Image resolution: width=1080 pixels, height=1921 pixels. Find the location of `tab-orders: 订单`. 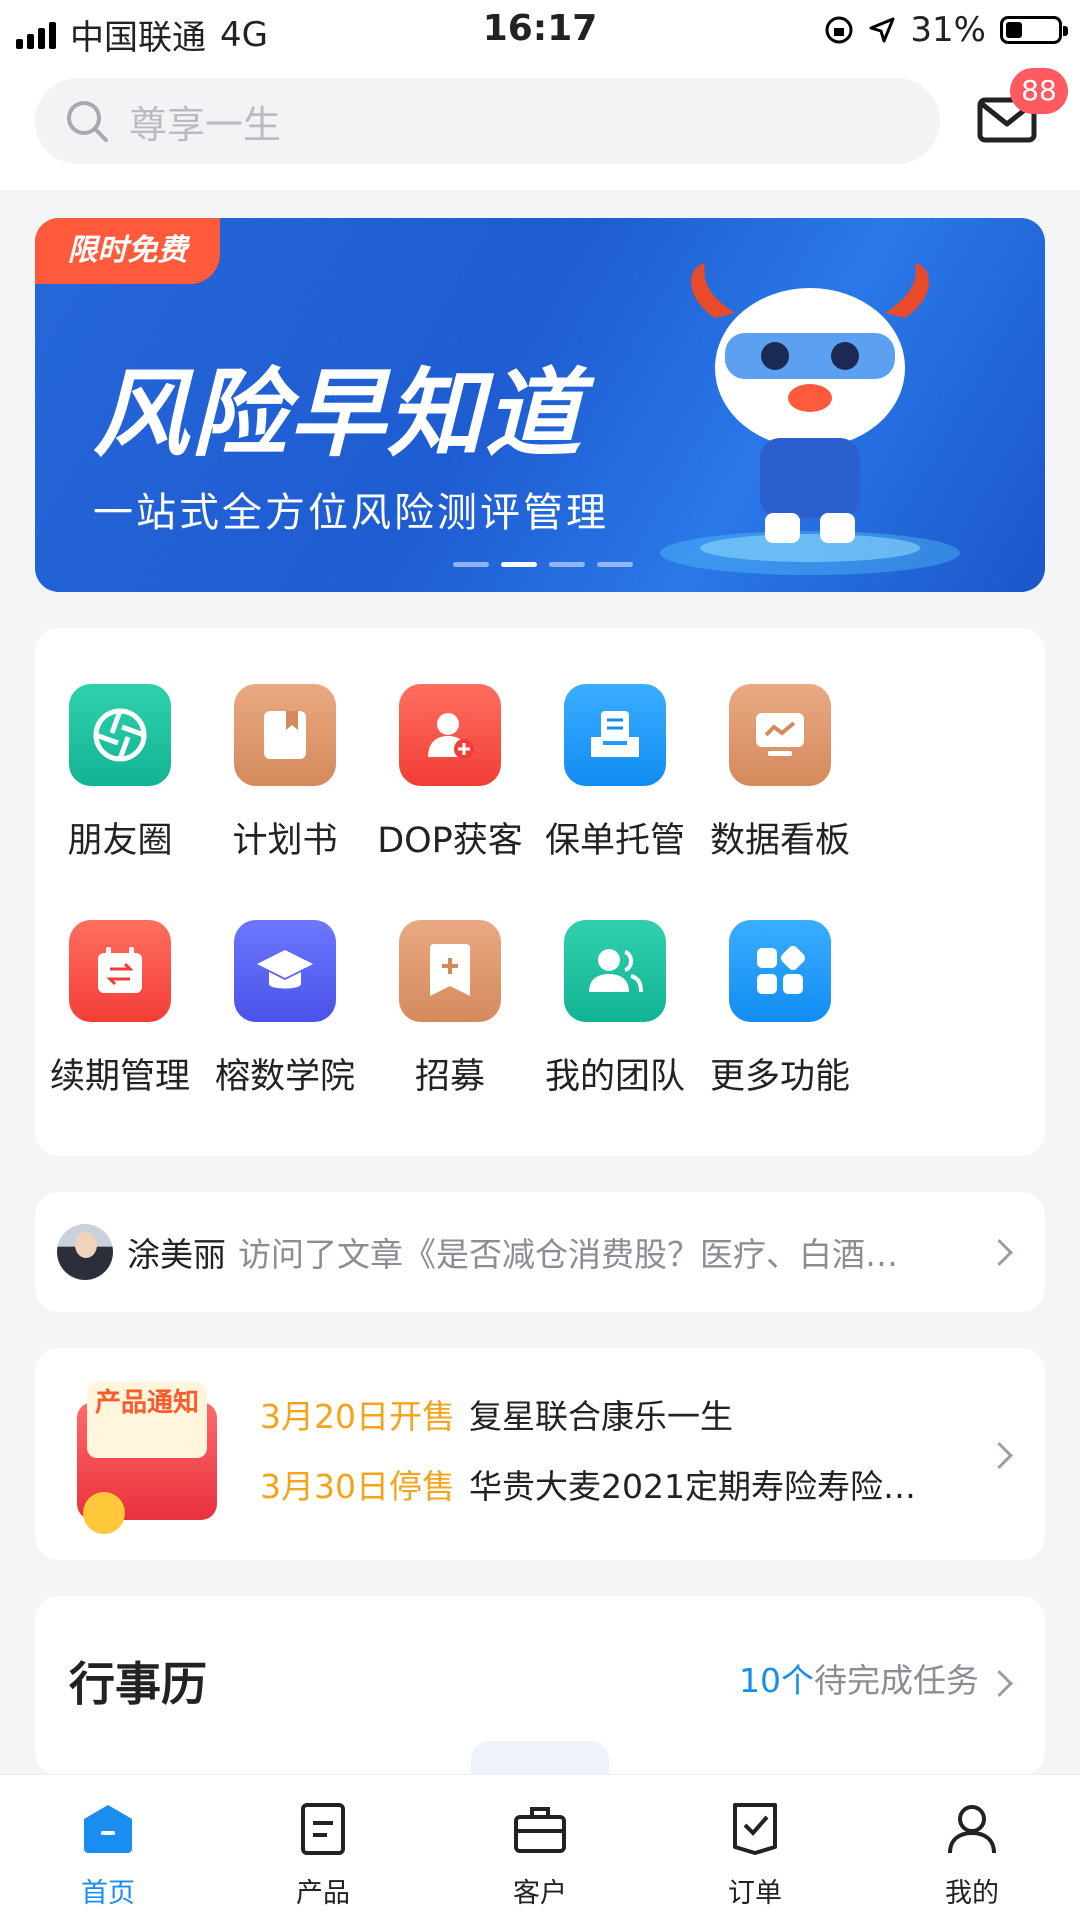

tab-orders: 订单 is located at coordinates (755, 1855).